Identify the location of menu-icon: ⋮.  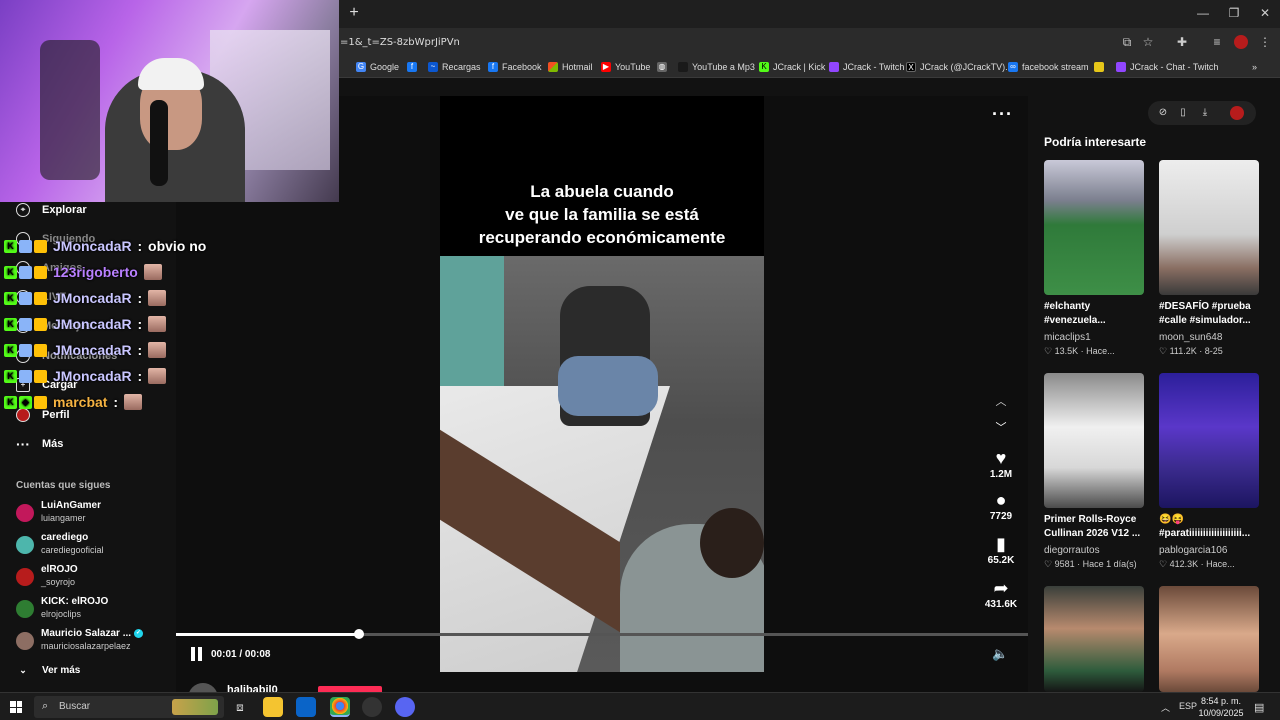
(1265, 42).